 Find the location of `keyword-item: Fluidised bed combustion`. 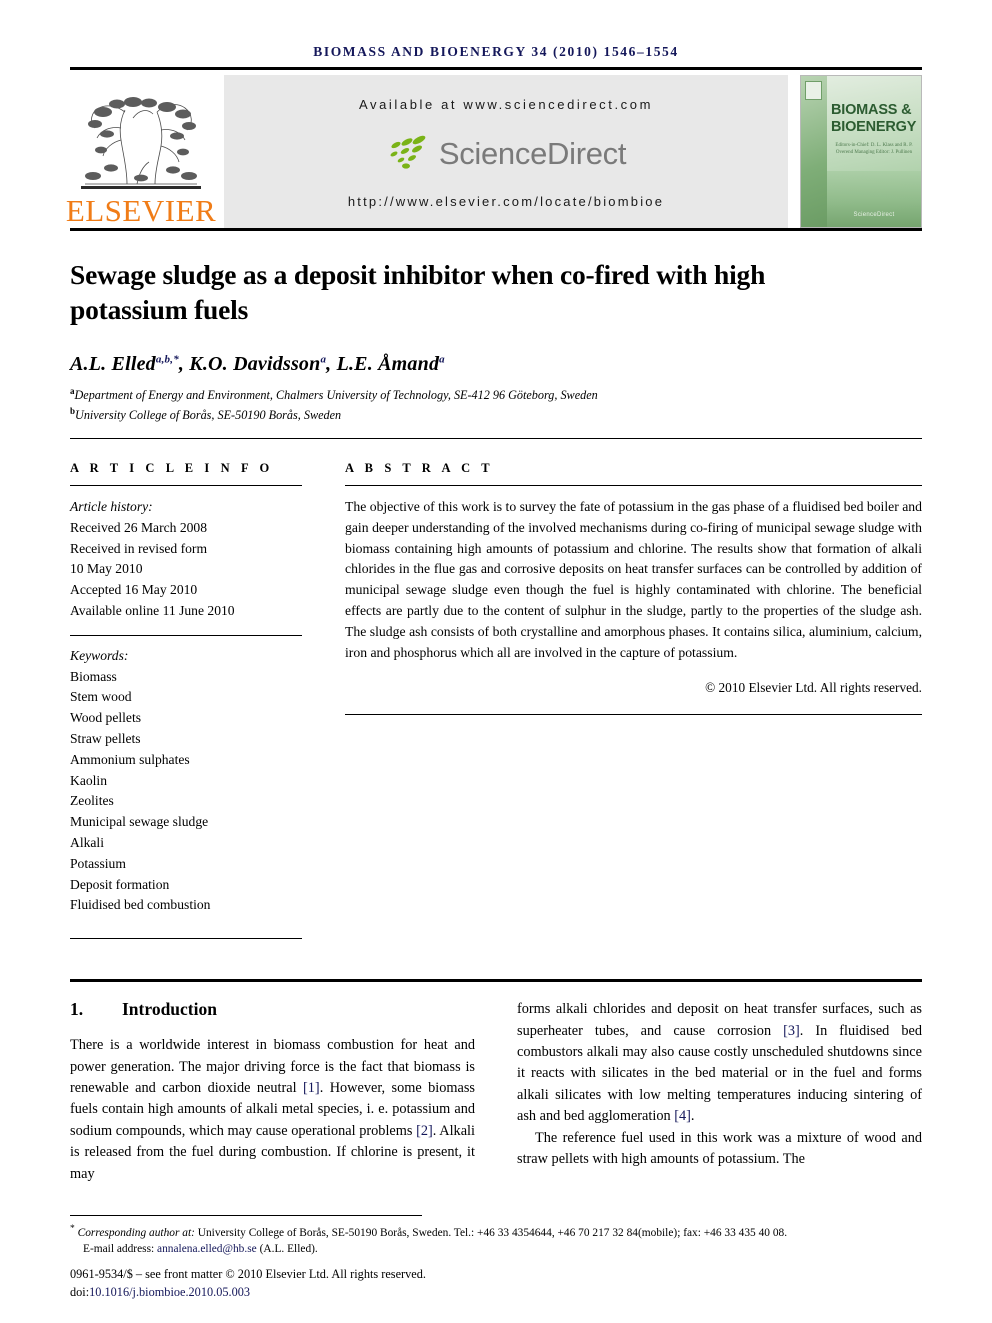

keyword-item: Fluidised bed combustion is located at coordinates (140, 905).